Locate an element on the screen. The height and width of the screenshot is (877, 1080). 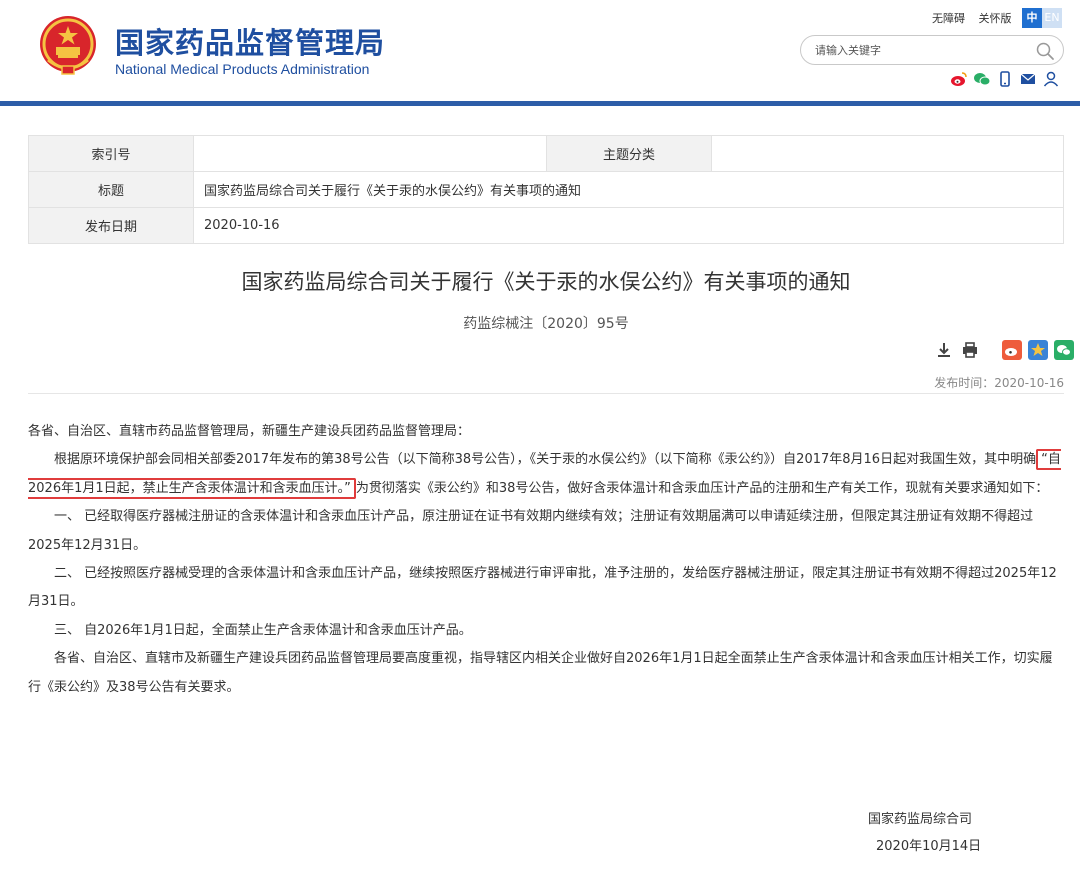
search-input is located at coordinates (920, 50).